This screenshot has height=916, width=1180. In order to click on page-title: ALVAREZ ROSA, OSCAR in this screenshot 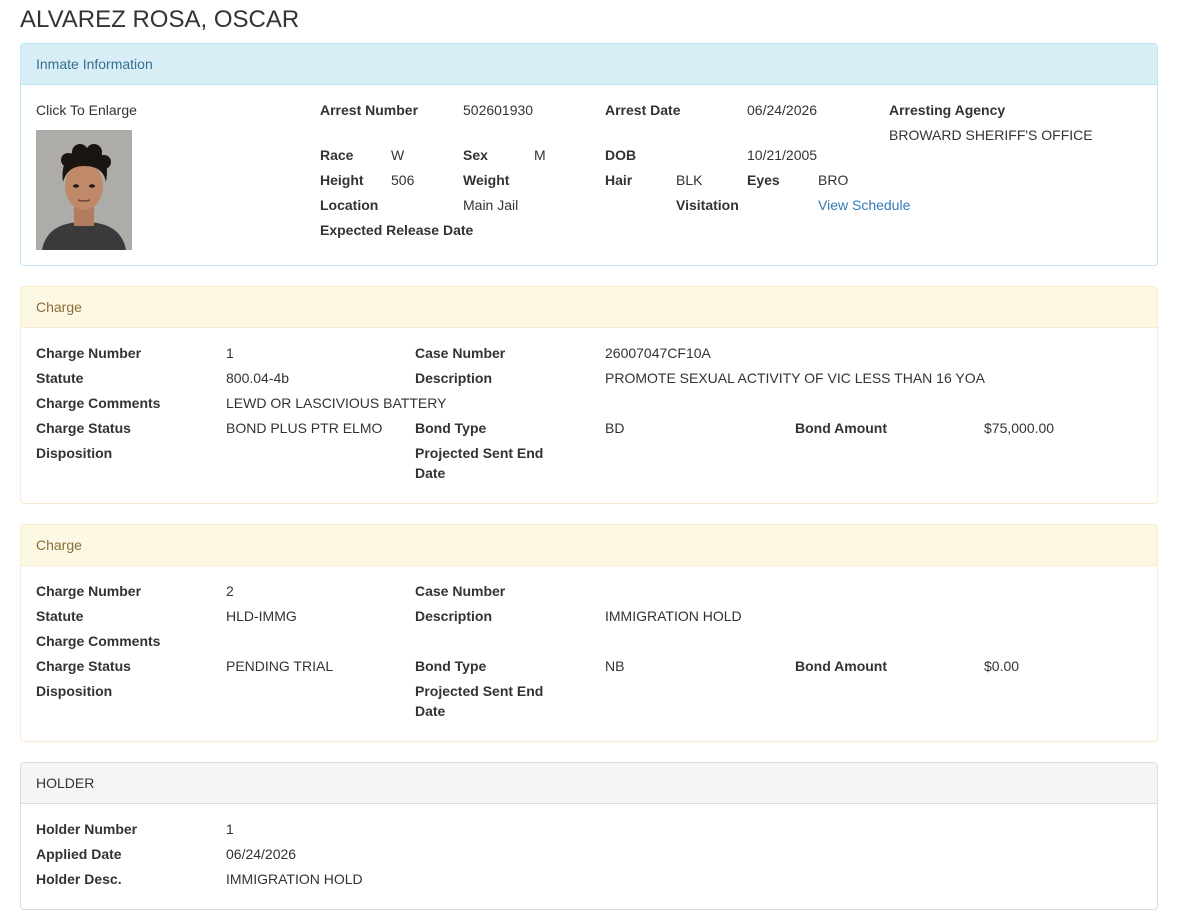, I will do `click(160, 19)`.